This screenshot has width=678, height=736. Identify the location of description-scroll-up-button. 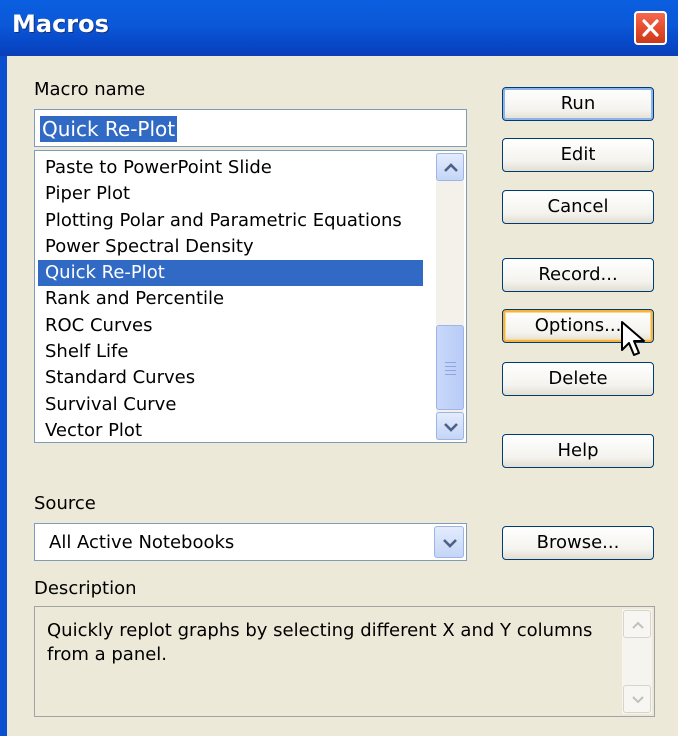
(637, 624).